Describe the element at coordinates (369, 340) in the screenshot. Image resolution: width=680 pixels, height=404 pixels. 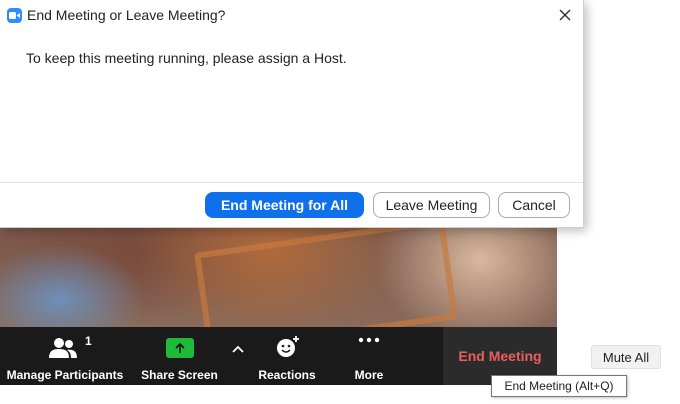
I see `ellipsis-icon` at that location.